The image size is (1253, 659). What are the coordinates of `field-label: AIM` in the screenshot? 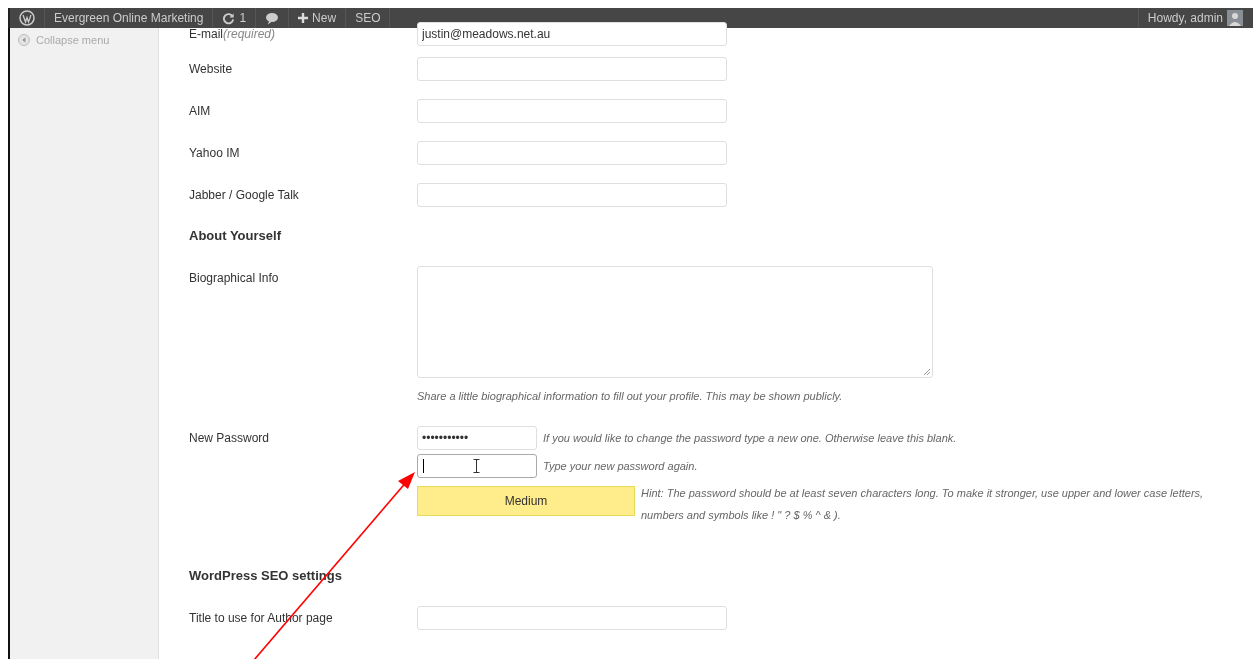 It's located at (200, 110).